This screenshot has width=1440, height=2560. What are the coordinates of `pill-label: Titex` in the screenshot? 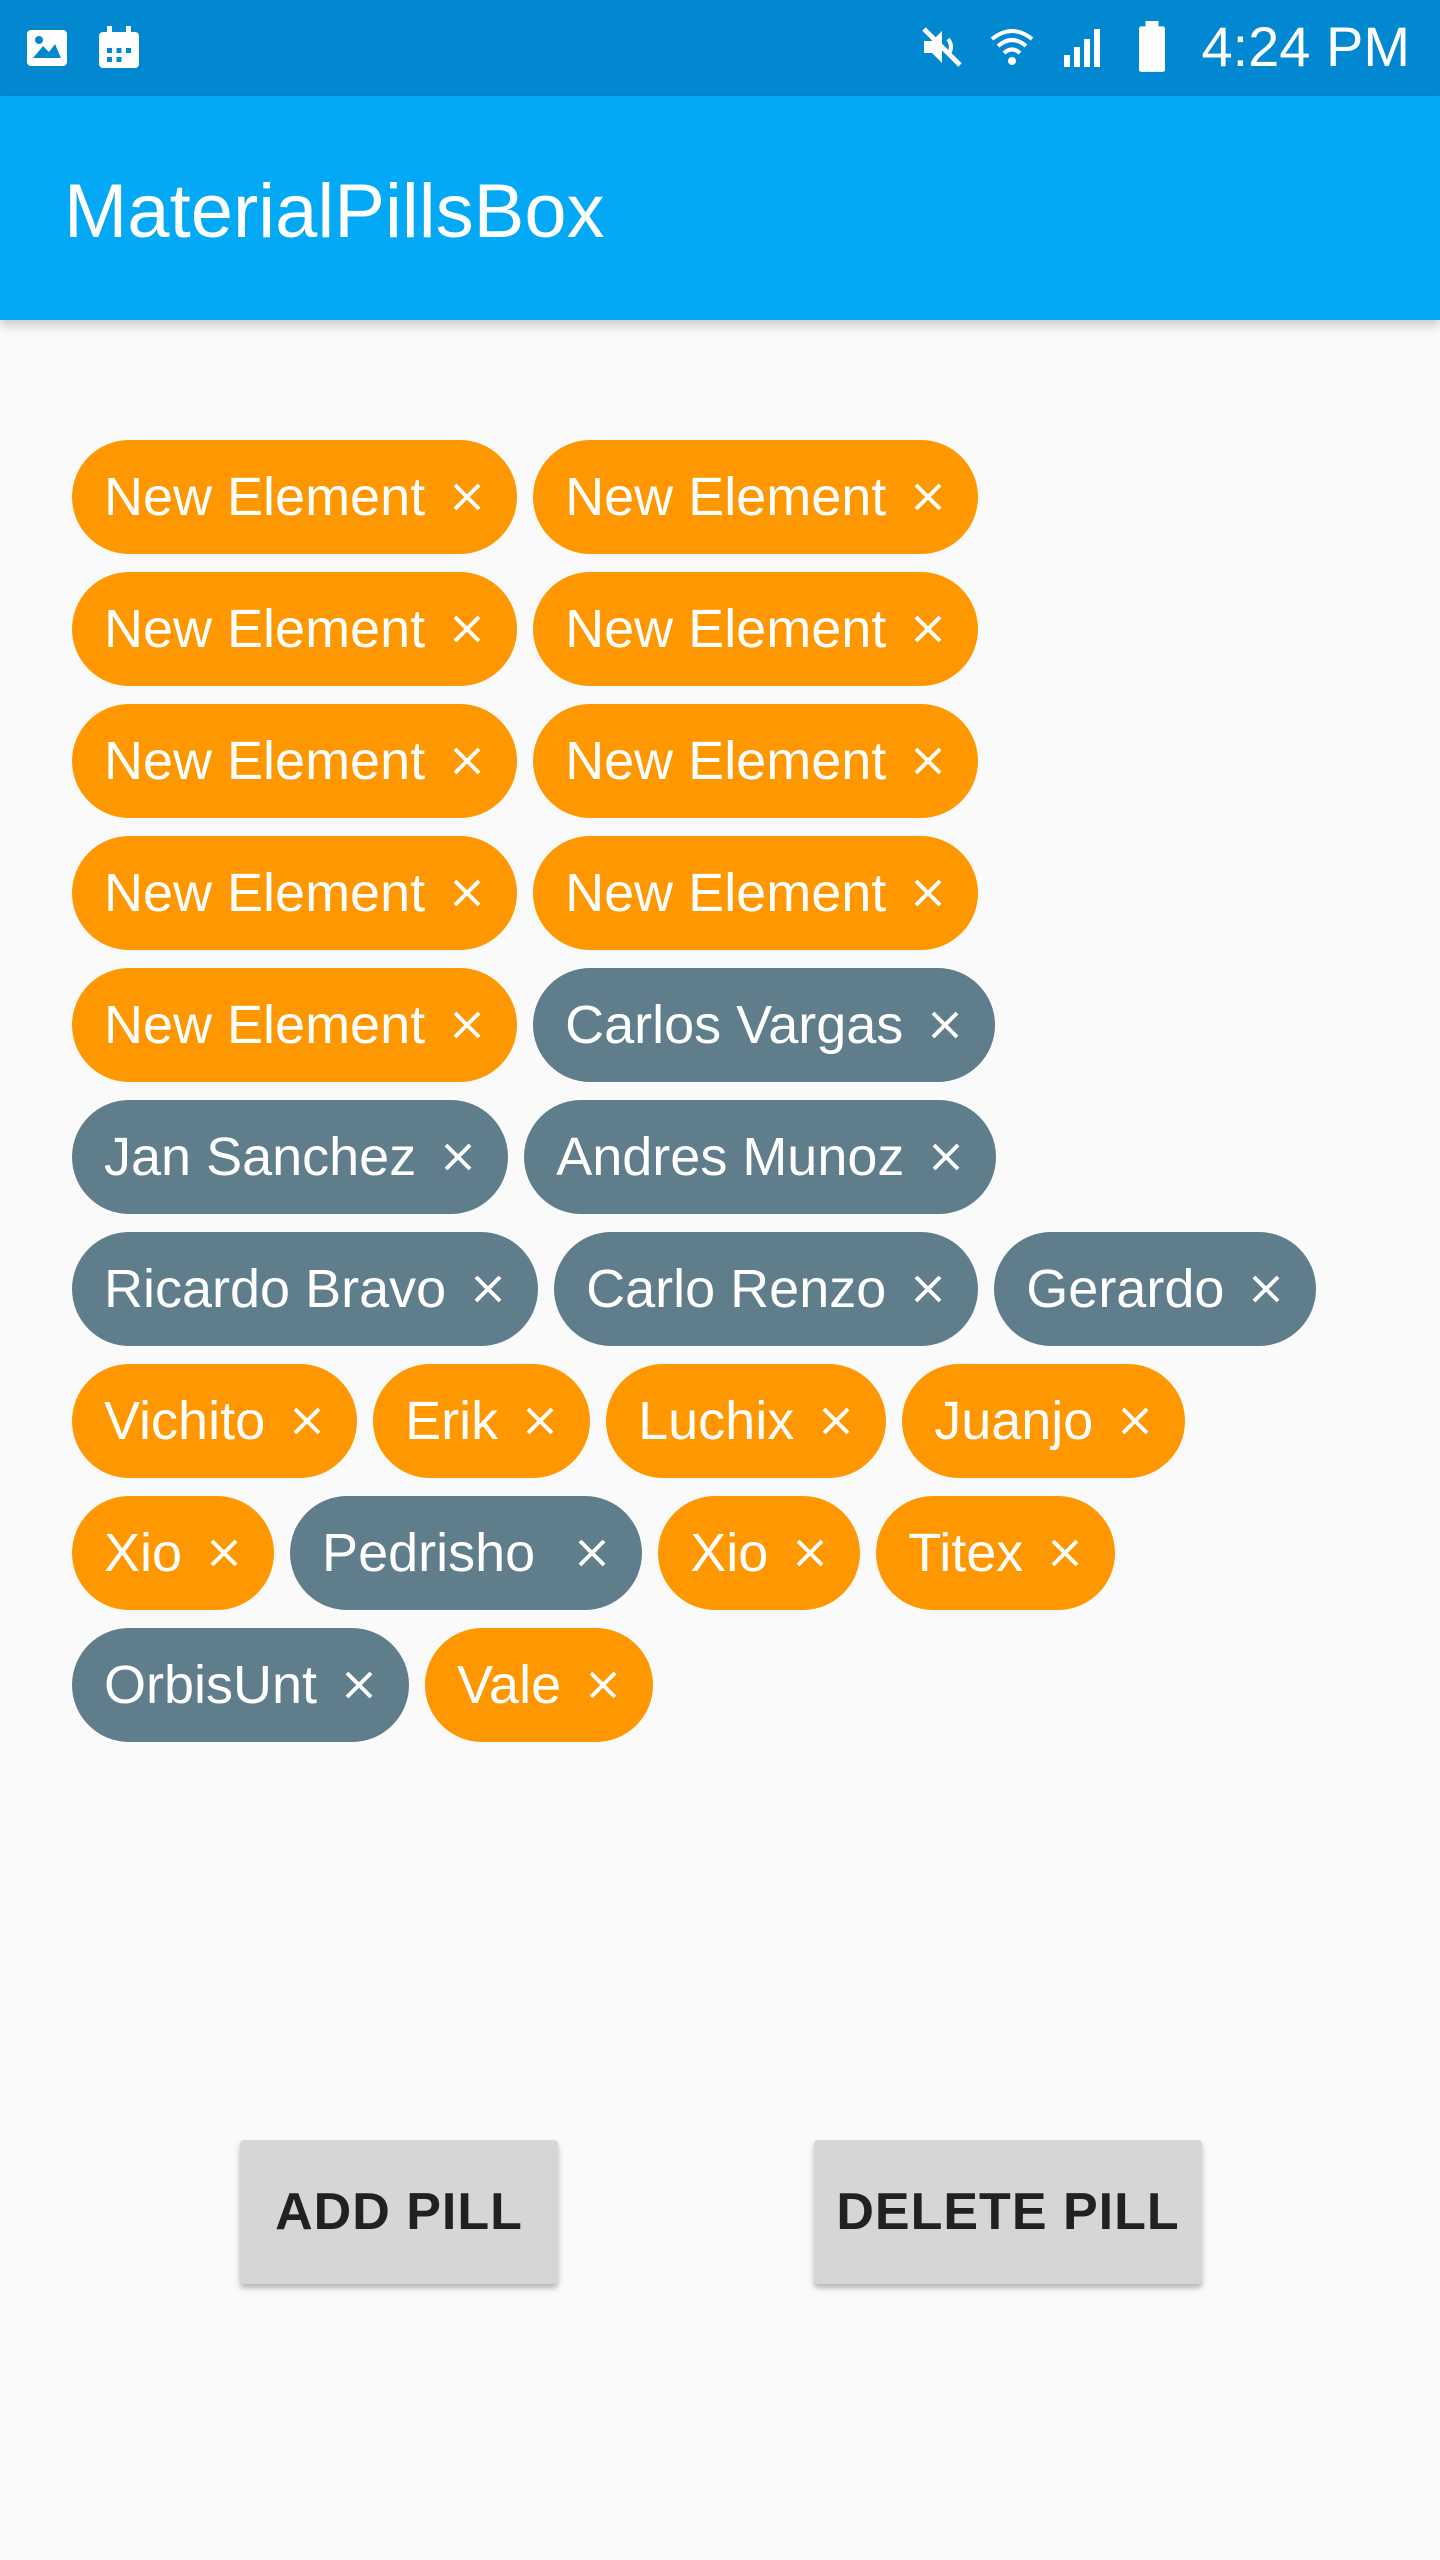 It's located at (966, 1553).